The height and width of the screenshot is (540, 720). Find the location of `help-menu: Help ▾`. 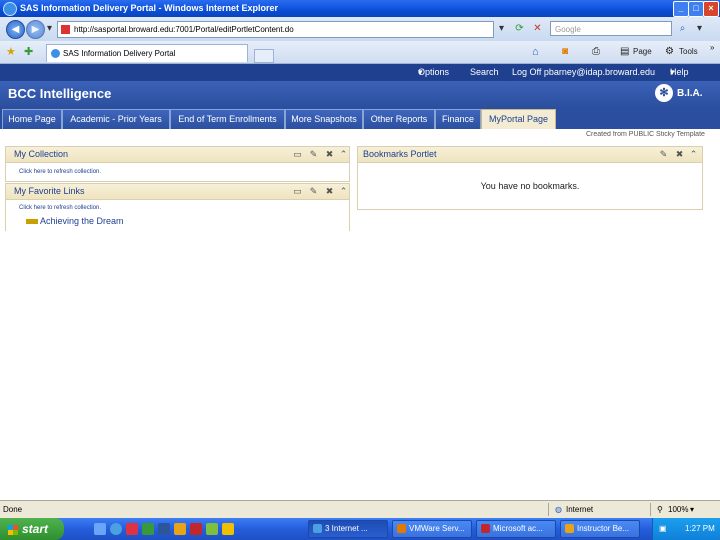

help-menu: Help ▾ is located at coordinates (679, 72).